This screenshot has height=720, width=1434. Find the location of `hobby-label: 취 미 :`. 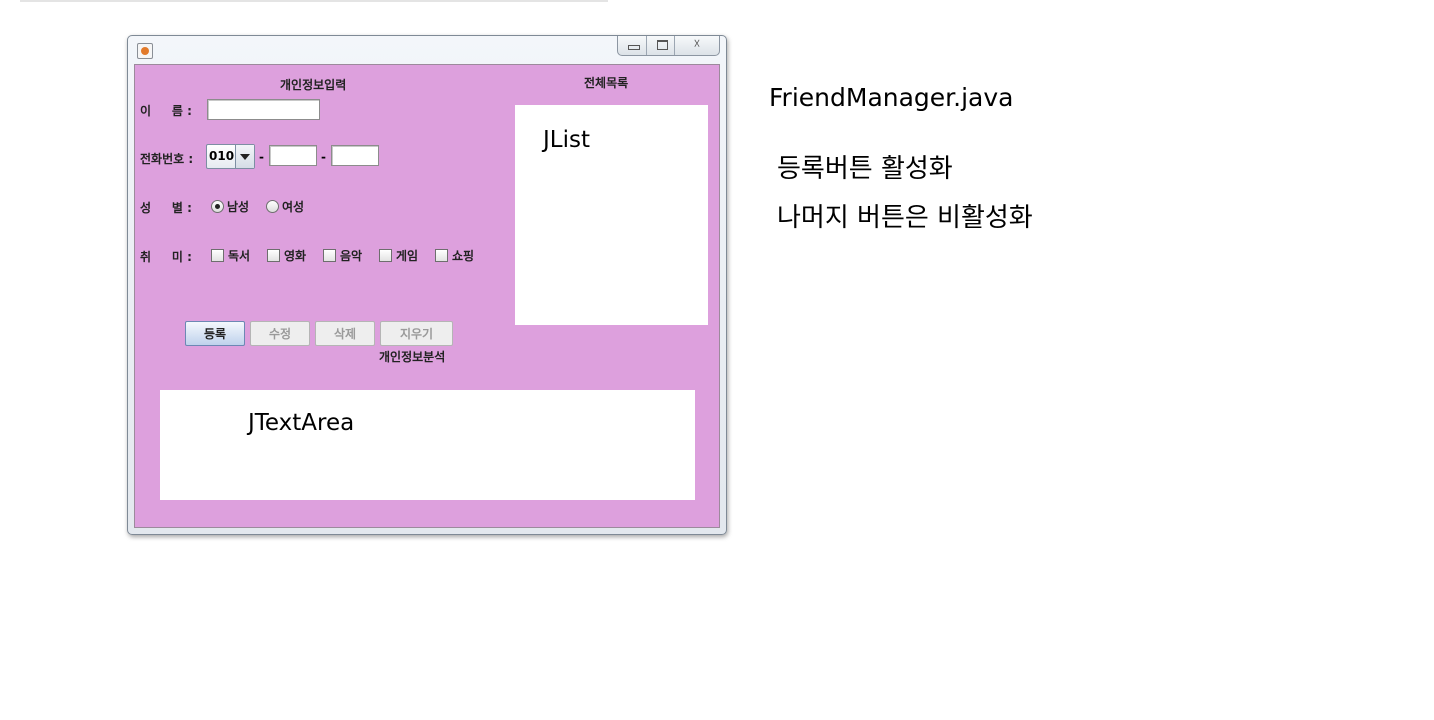

hobby-label: 취 미 : is located at coordinates (166, 257).